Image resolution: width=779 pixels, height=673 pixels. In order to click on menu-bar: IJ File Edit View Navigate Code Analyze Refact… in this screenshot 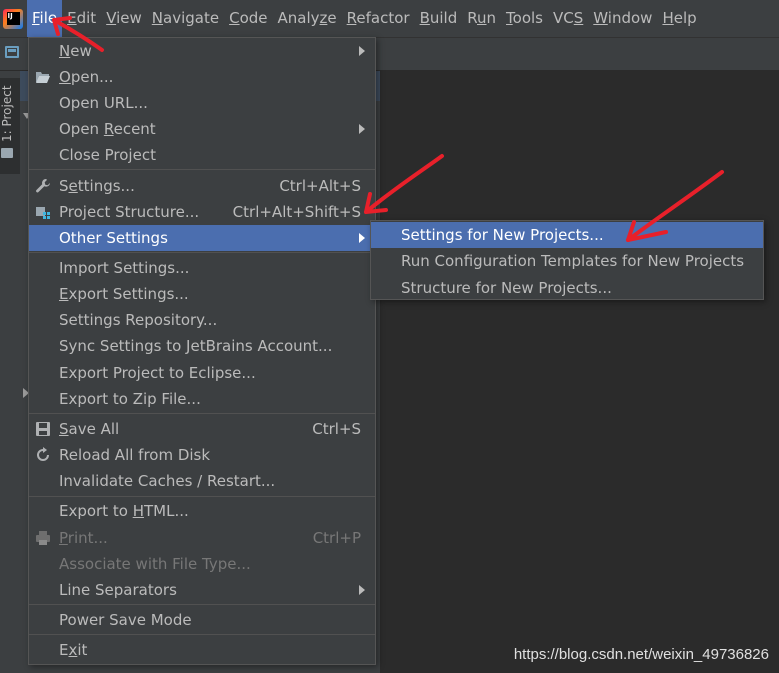, I will do `click(389, 19)`.